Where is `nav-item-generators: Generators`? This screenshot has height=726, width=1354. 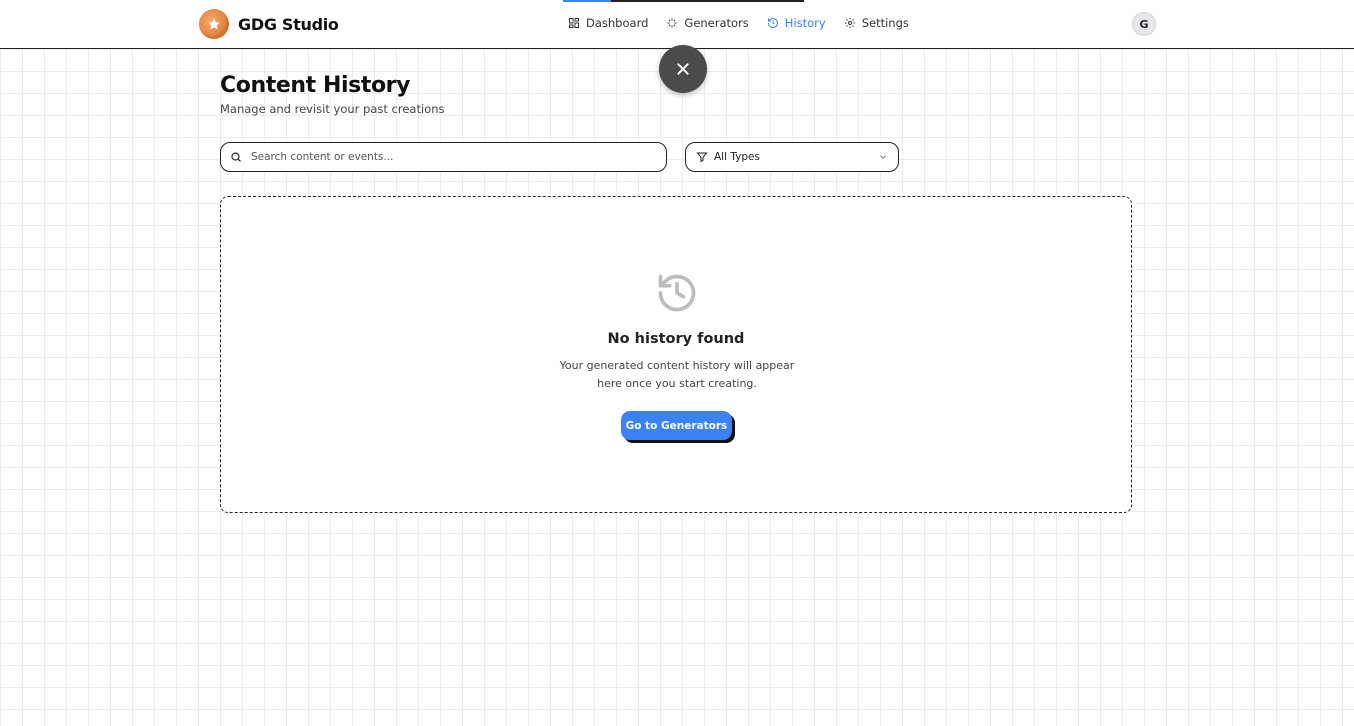 nav-item-generators: Generators is located at coordinates (707, 23).